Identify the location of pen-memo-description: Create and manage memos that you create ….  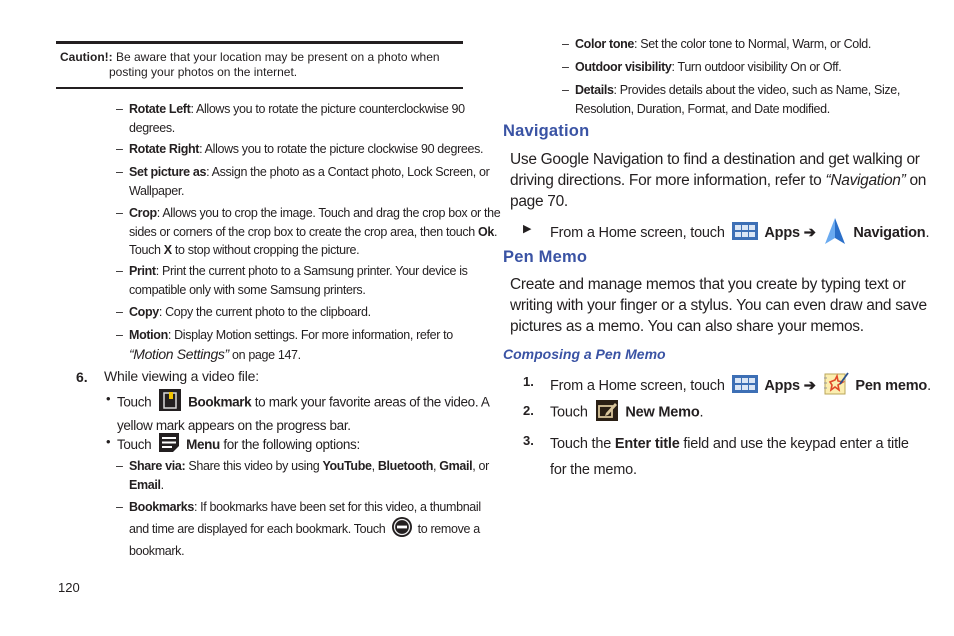
(718, 305).